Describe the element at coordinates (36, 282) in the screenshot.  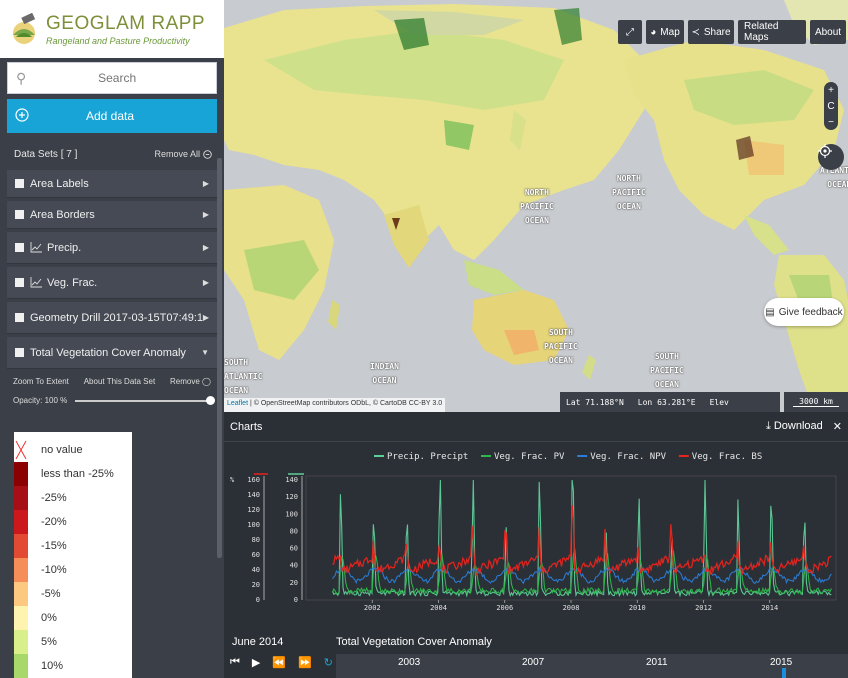
I see `line-chart-icon` at that location.